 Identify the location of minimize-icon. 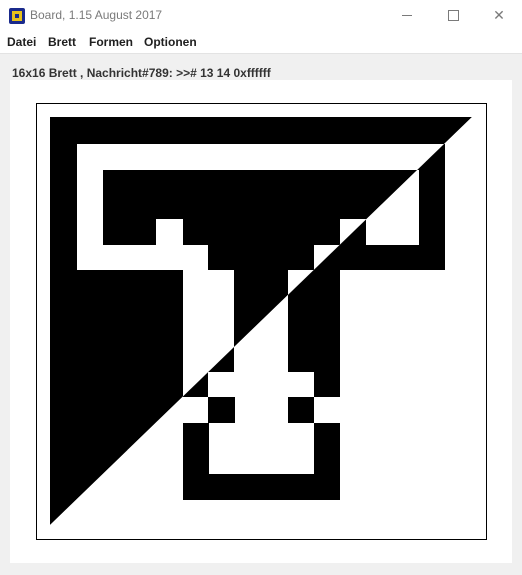
(407, 15).